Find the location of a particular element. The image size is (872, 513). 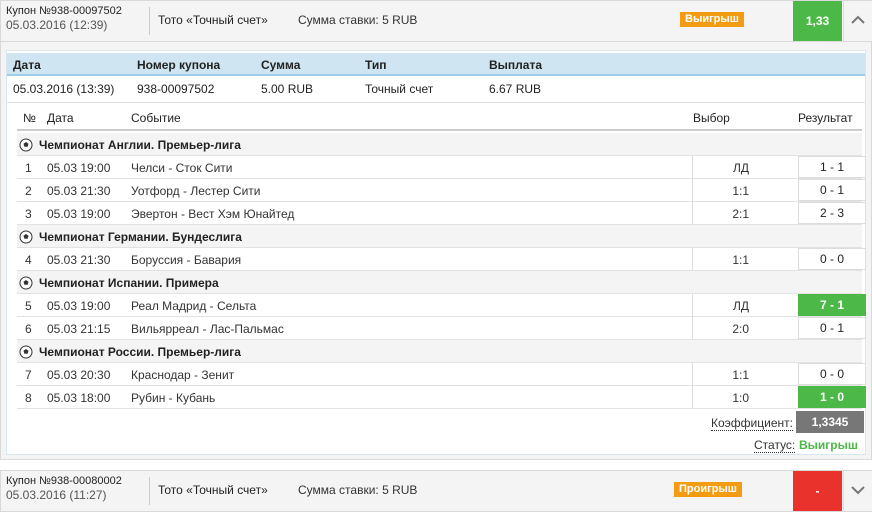

status-value: Выигрыш is located at coordinates (828, 445).